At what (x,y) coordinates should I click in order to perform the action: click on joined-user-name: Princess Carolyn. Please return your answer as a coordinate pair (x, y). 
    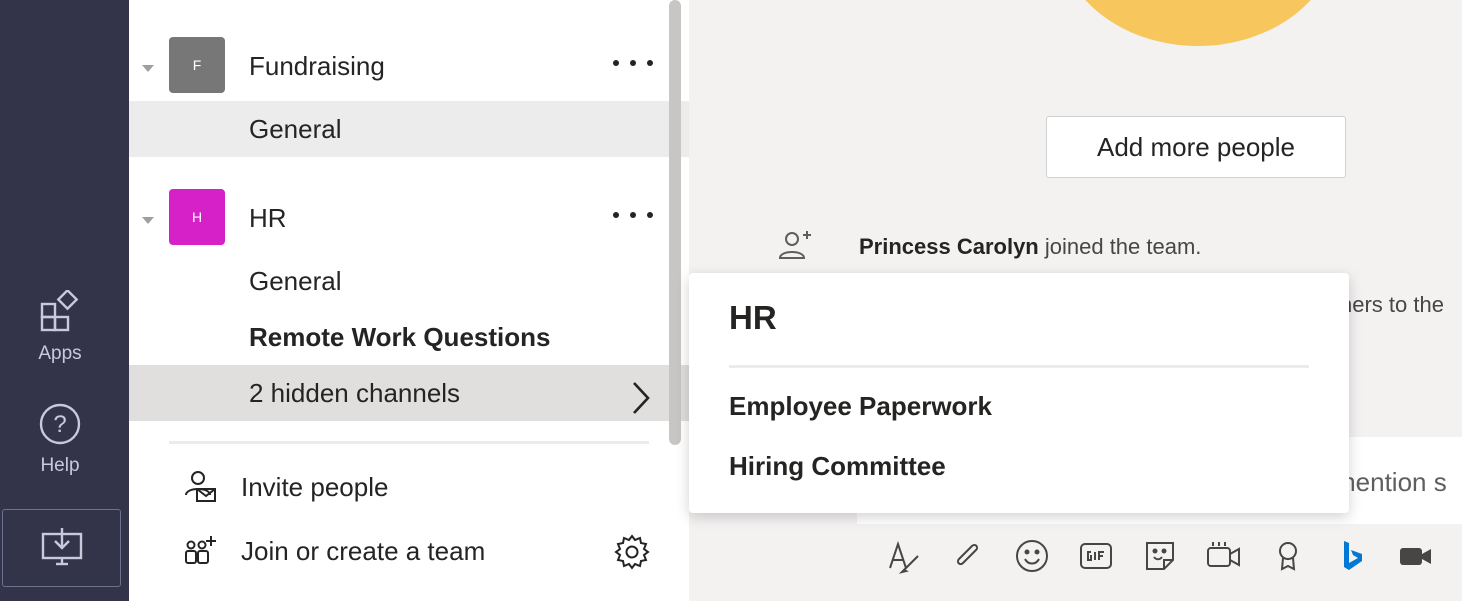
    Looking at the image, I should click on (949, 246).